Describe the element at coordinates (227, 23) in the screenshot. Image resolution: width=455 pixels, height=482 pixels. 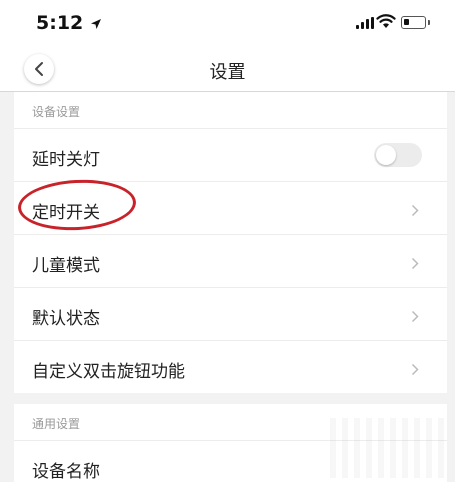
I see `status-bar: 5:12` at that location.